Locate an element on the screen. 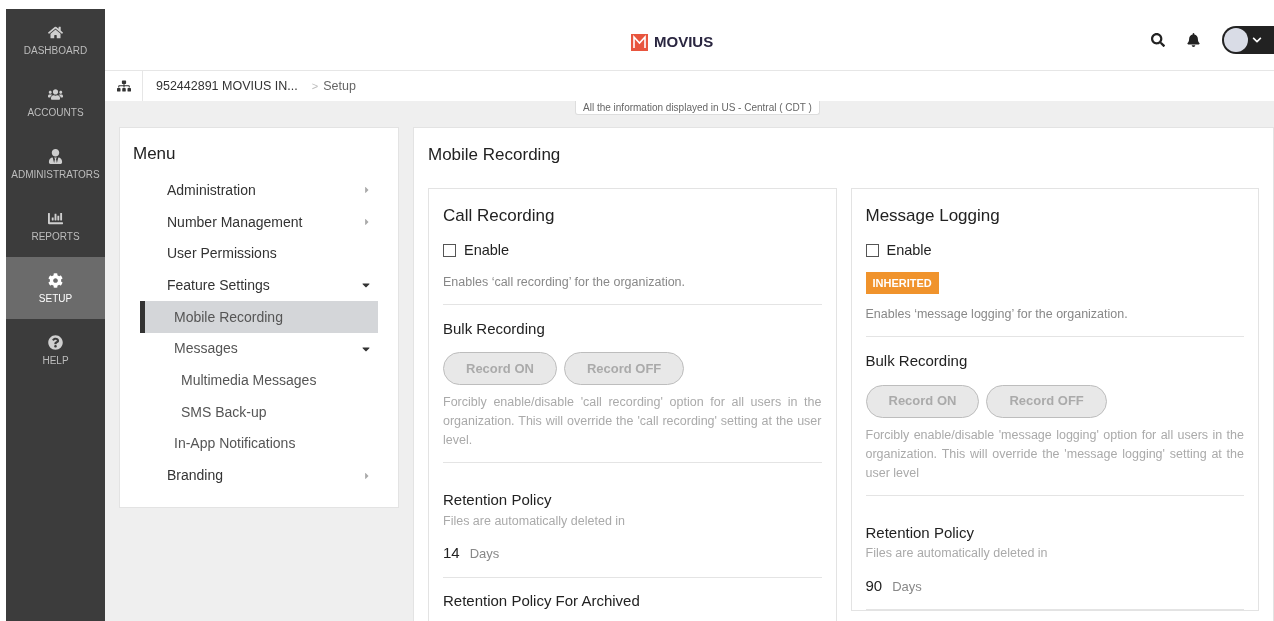 This screenshot has width=1274, height=621. logo-text: MOVIUS is located at coordinates (684, 42).